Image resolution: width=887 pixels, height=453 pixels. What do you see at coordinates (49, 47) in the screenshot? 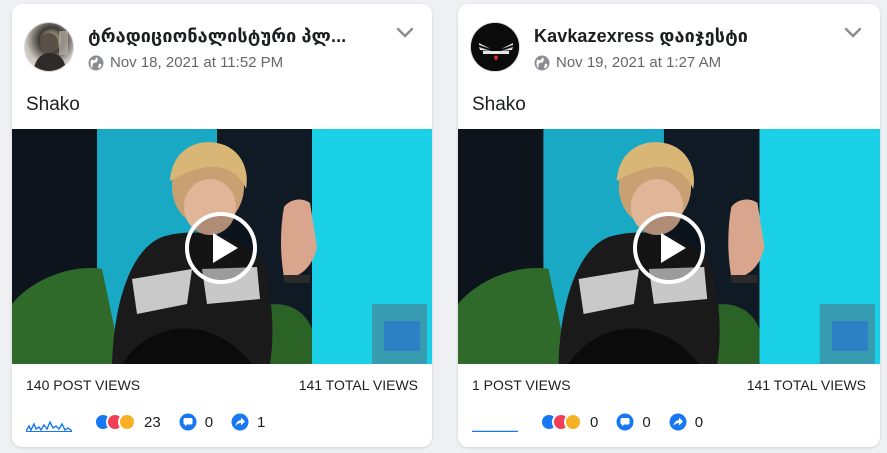
I see `page-avatar-icon` at bounding box center [49, 47].